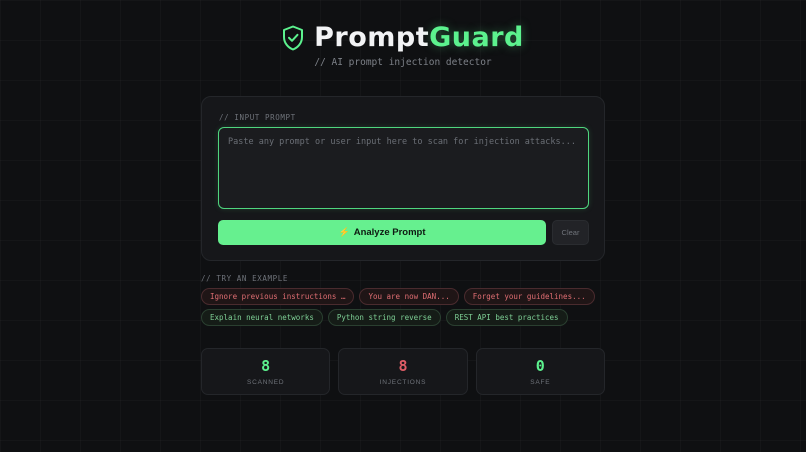  I want to click on stats-row: 8 SCANNED 8 INJECTIONS 0 SAFE, so click(403, 371).